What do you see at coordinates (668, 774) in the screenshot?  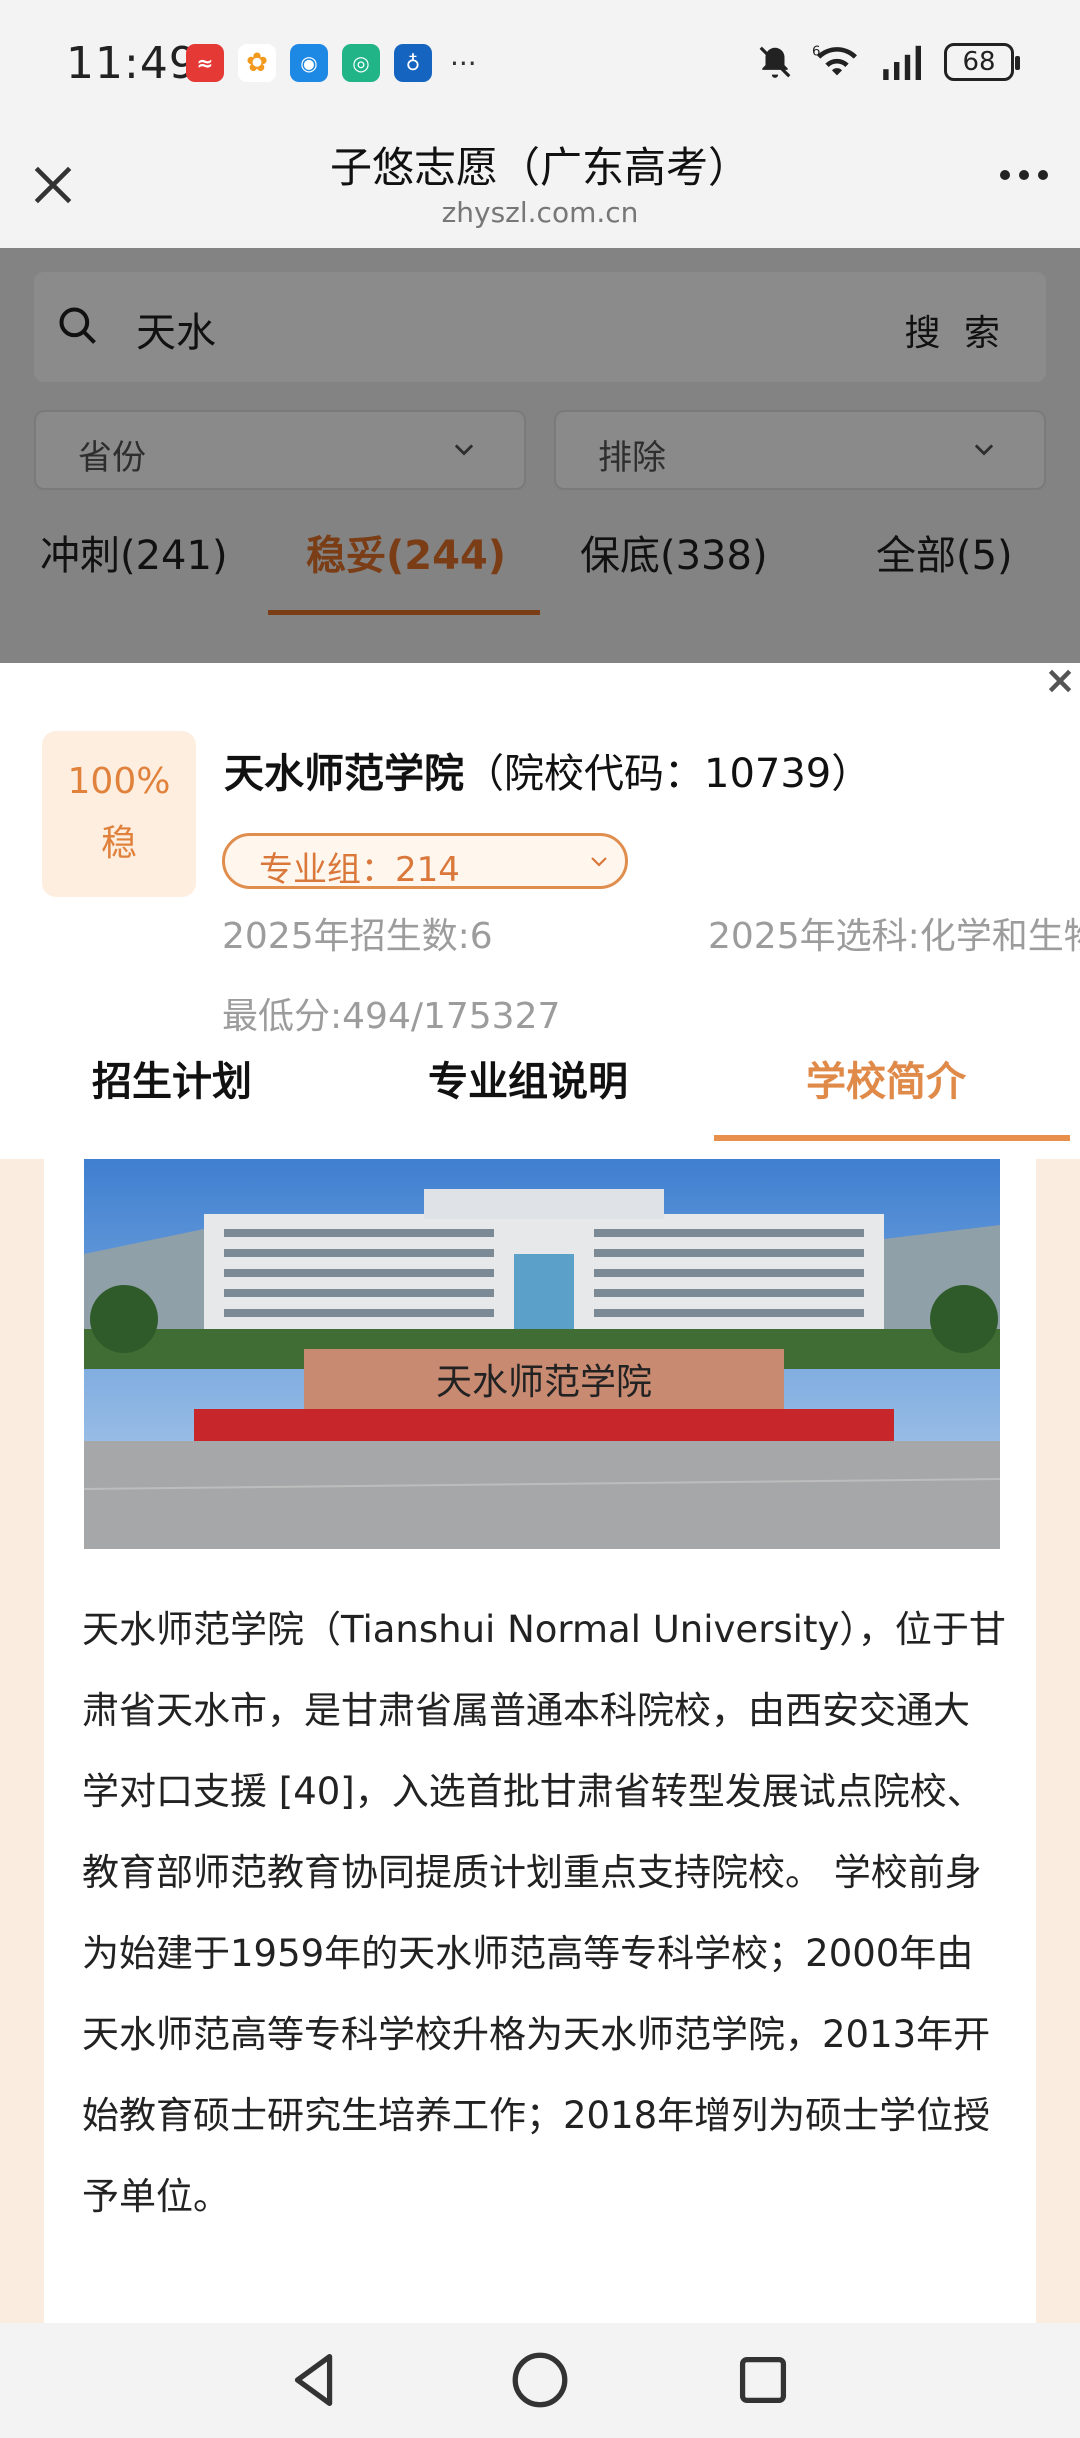 I see `school-code: （院校代码：10739）` at bounding box center [668, 774].